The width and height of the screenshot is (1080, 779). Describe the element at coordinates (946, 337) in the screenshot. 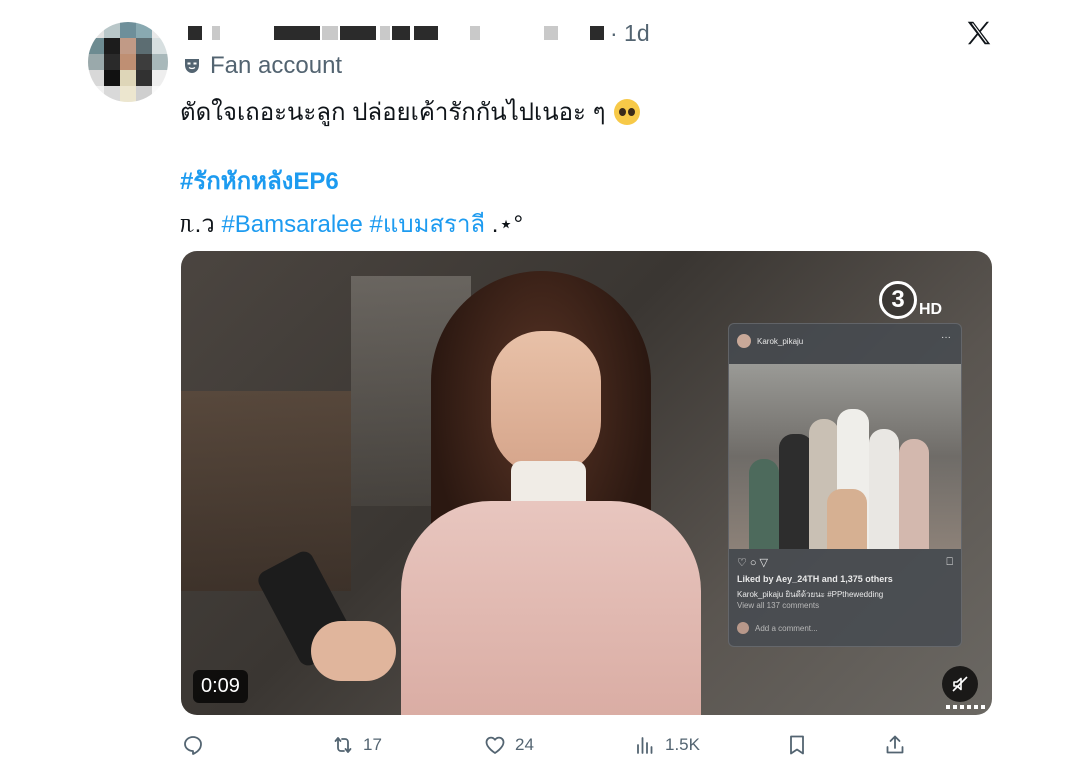

I see `ig-more-icon: ···` at that location.